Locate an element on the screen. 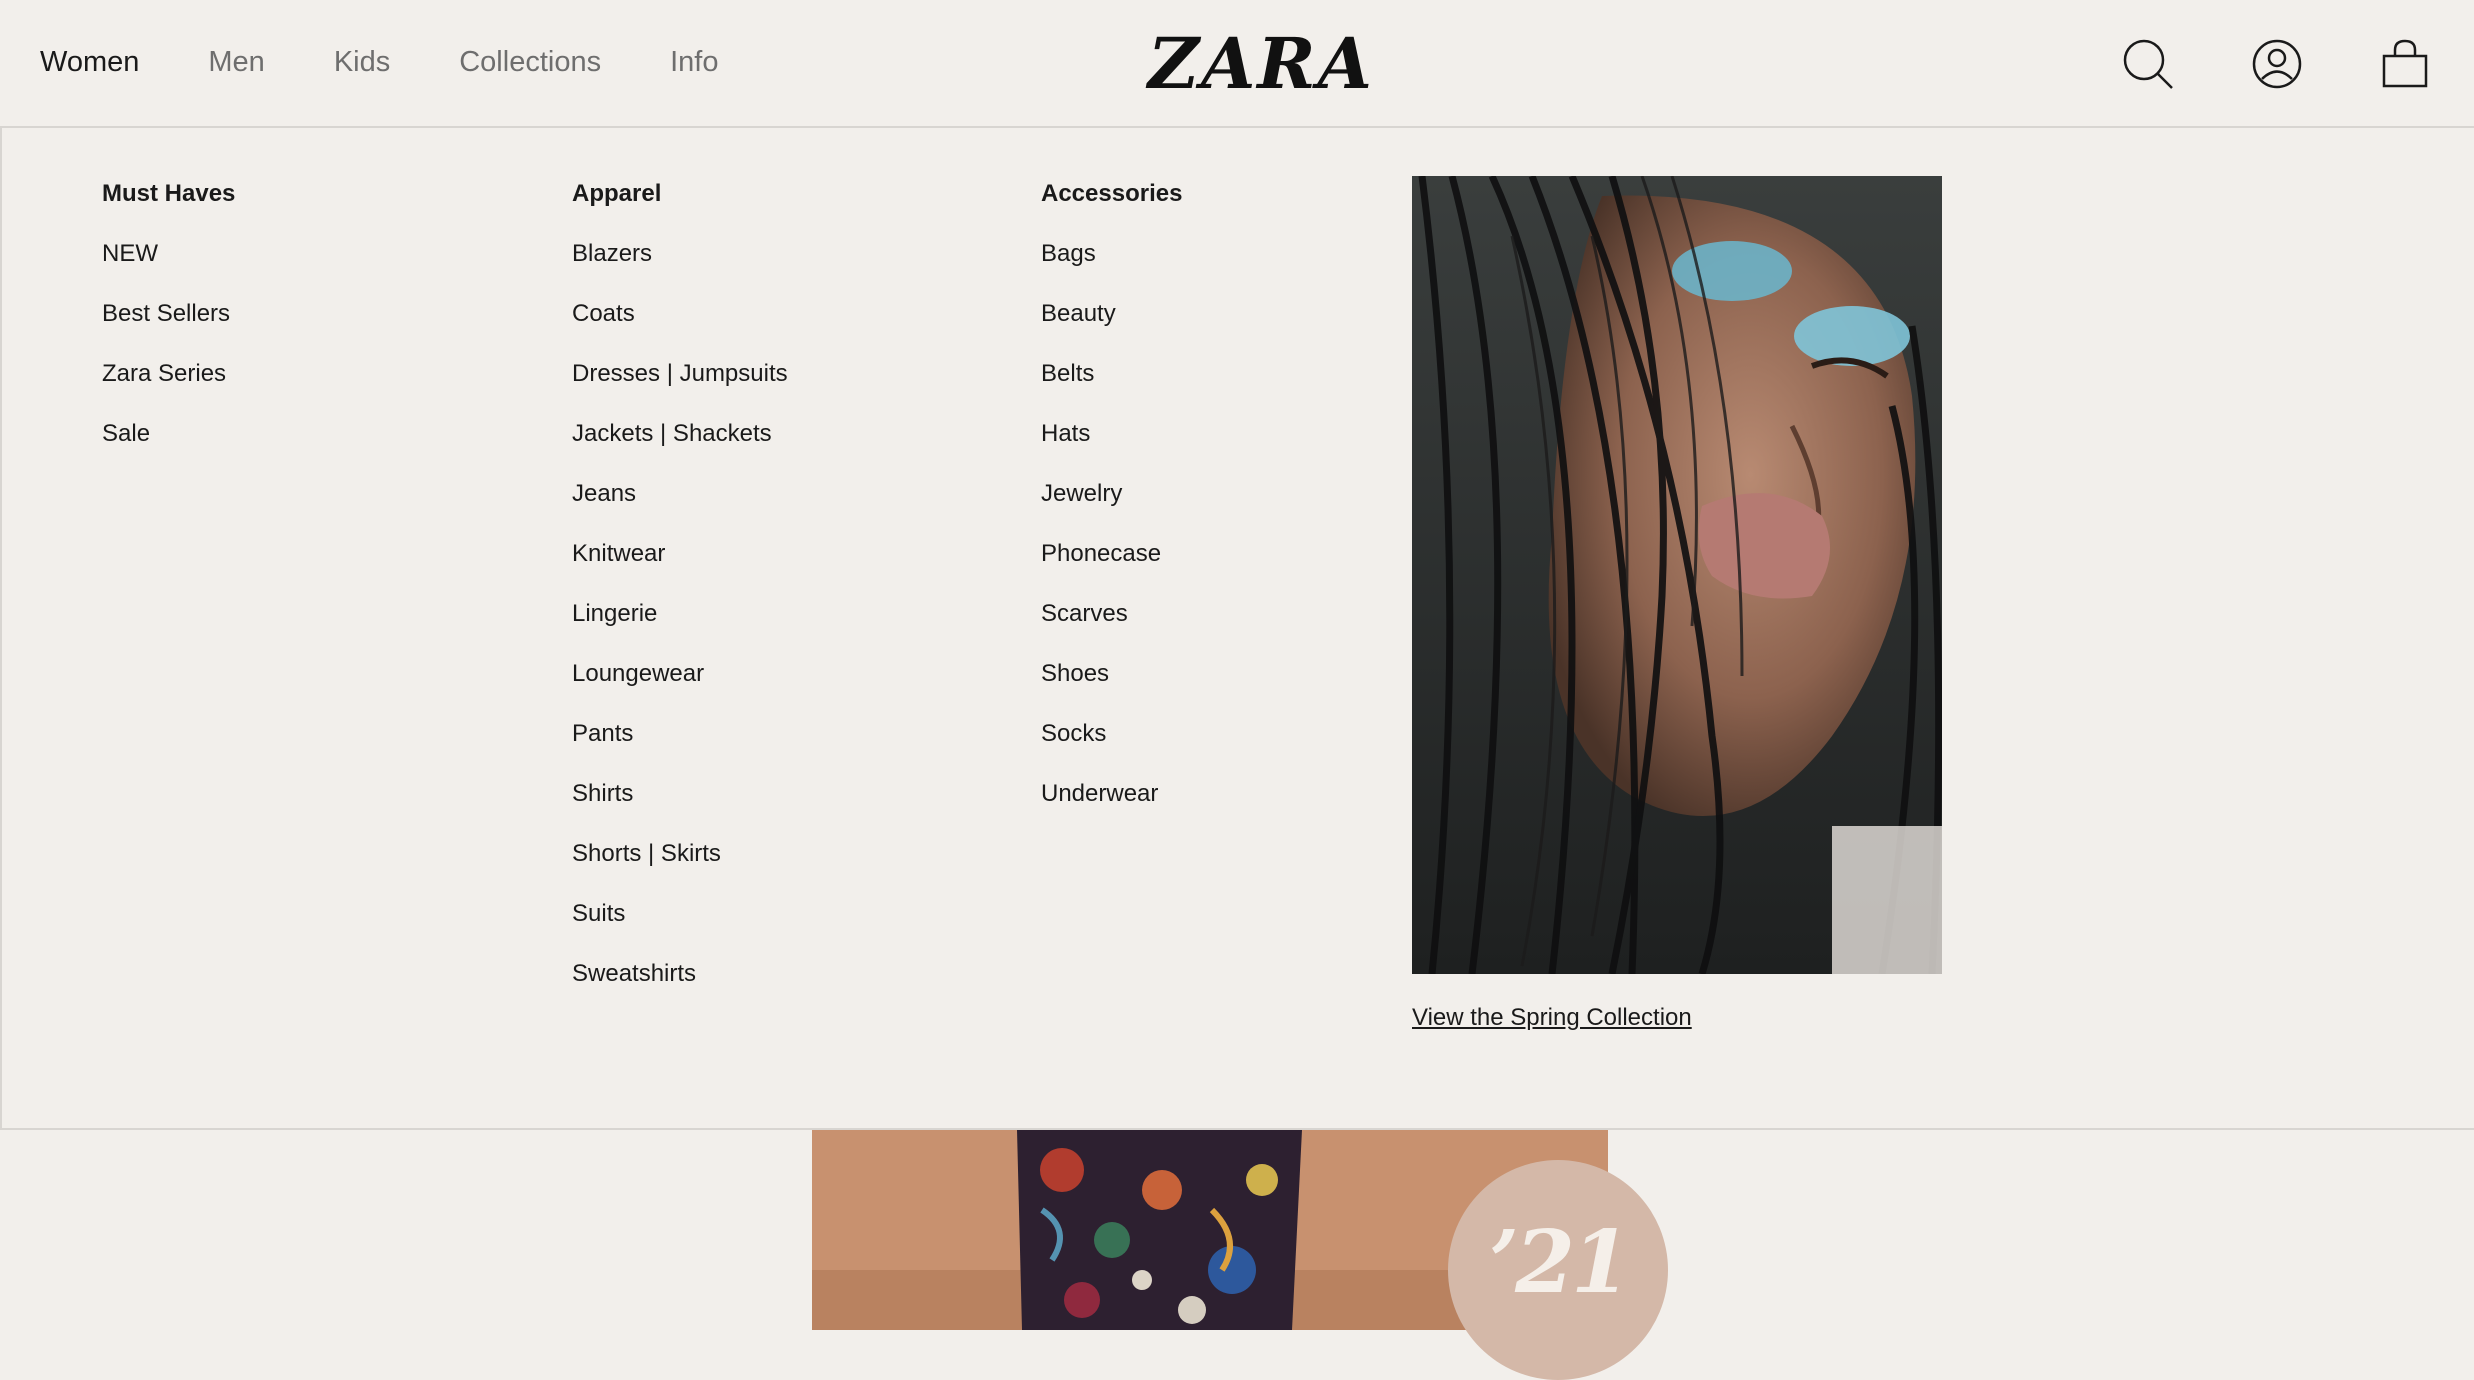 The height and width of the screenshot is (1380, 2474). menu-link: Scarves is located at coordinates (1111, 626).